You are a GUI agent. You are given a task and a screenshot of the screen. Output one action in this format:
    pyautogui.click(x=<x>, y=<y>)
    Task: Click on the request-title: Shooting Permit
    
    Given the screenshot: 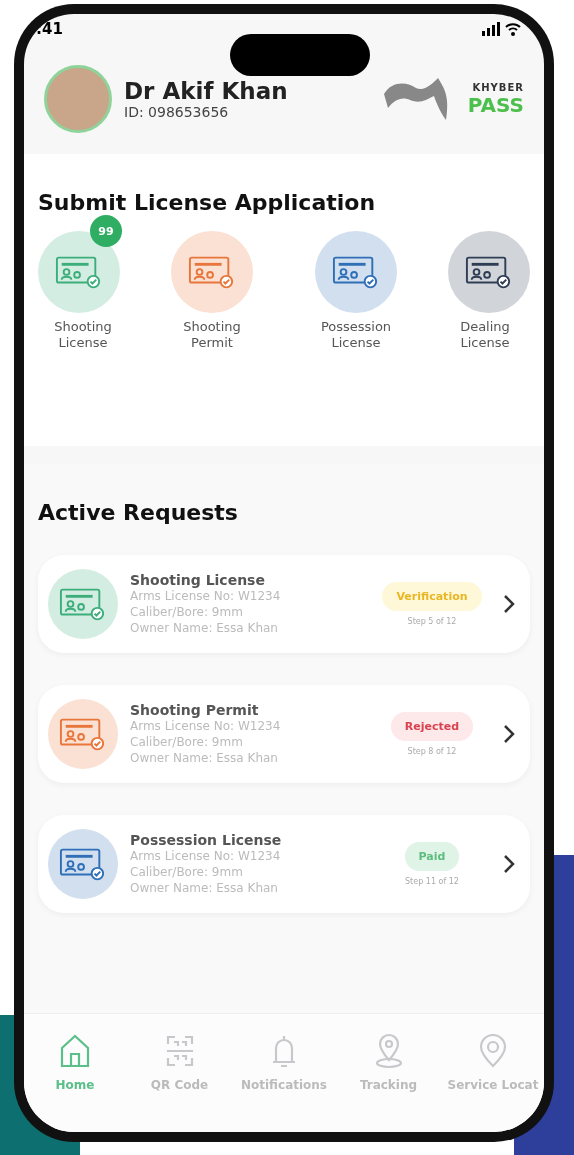 What is the action you would take?
    pyautogui.click(x=195, y=710)
    